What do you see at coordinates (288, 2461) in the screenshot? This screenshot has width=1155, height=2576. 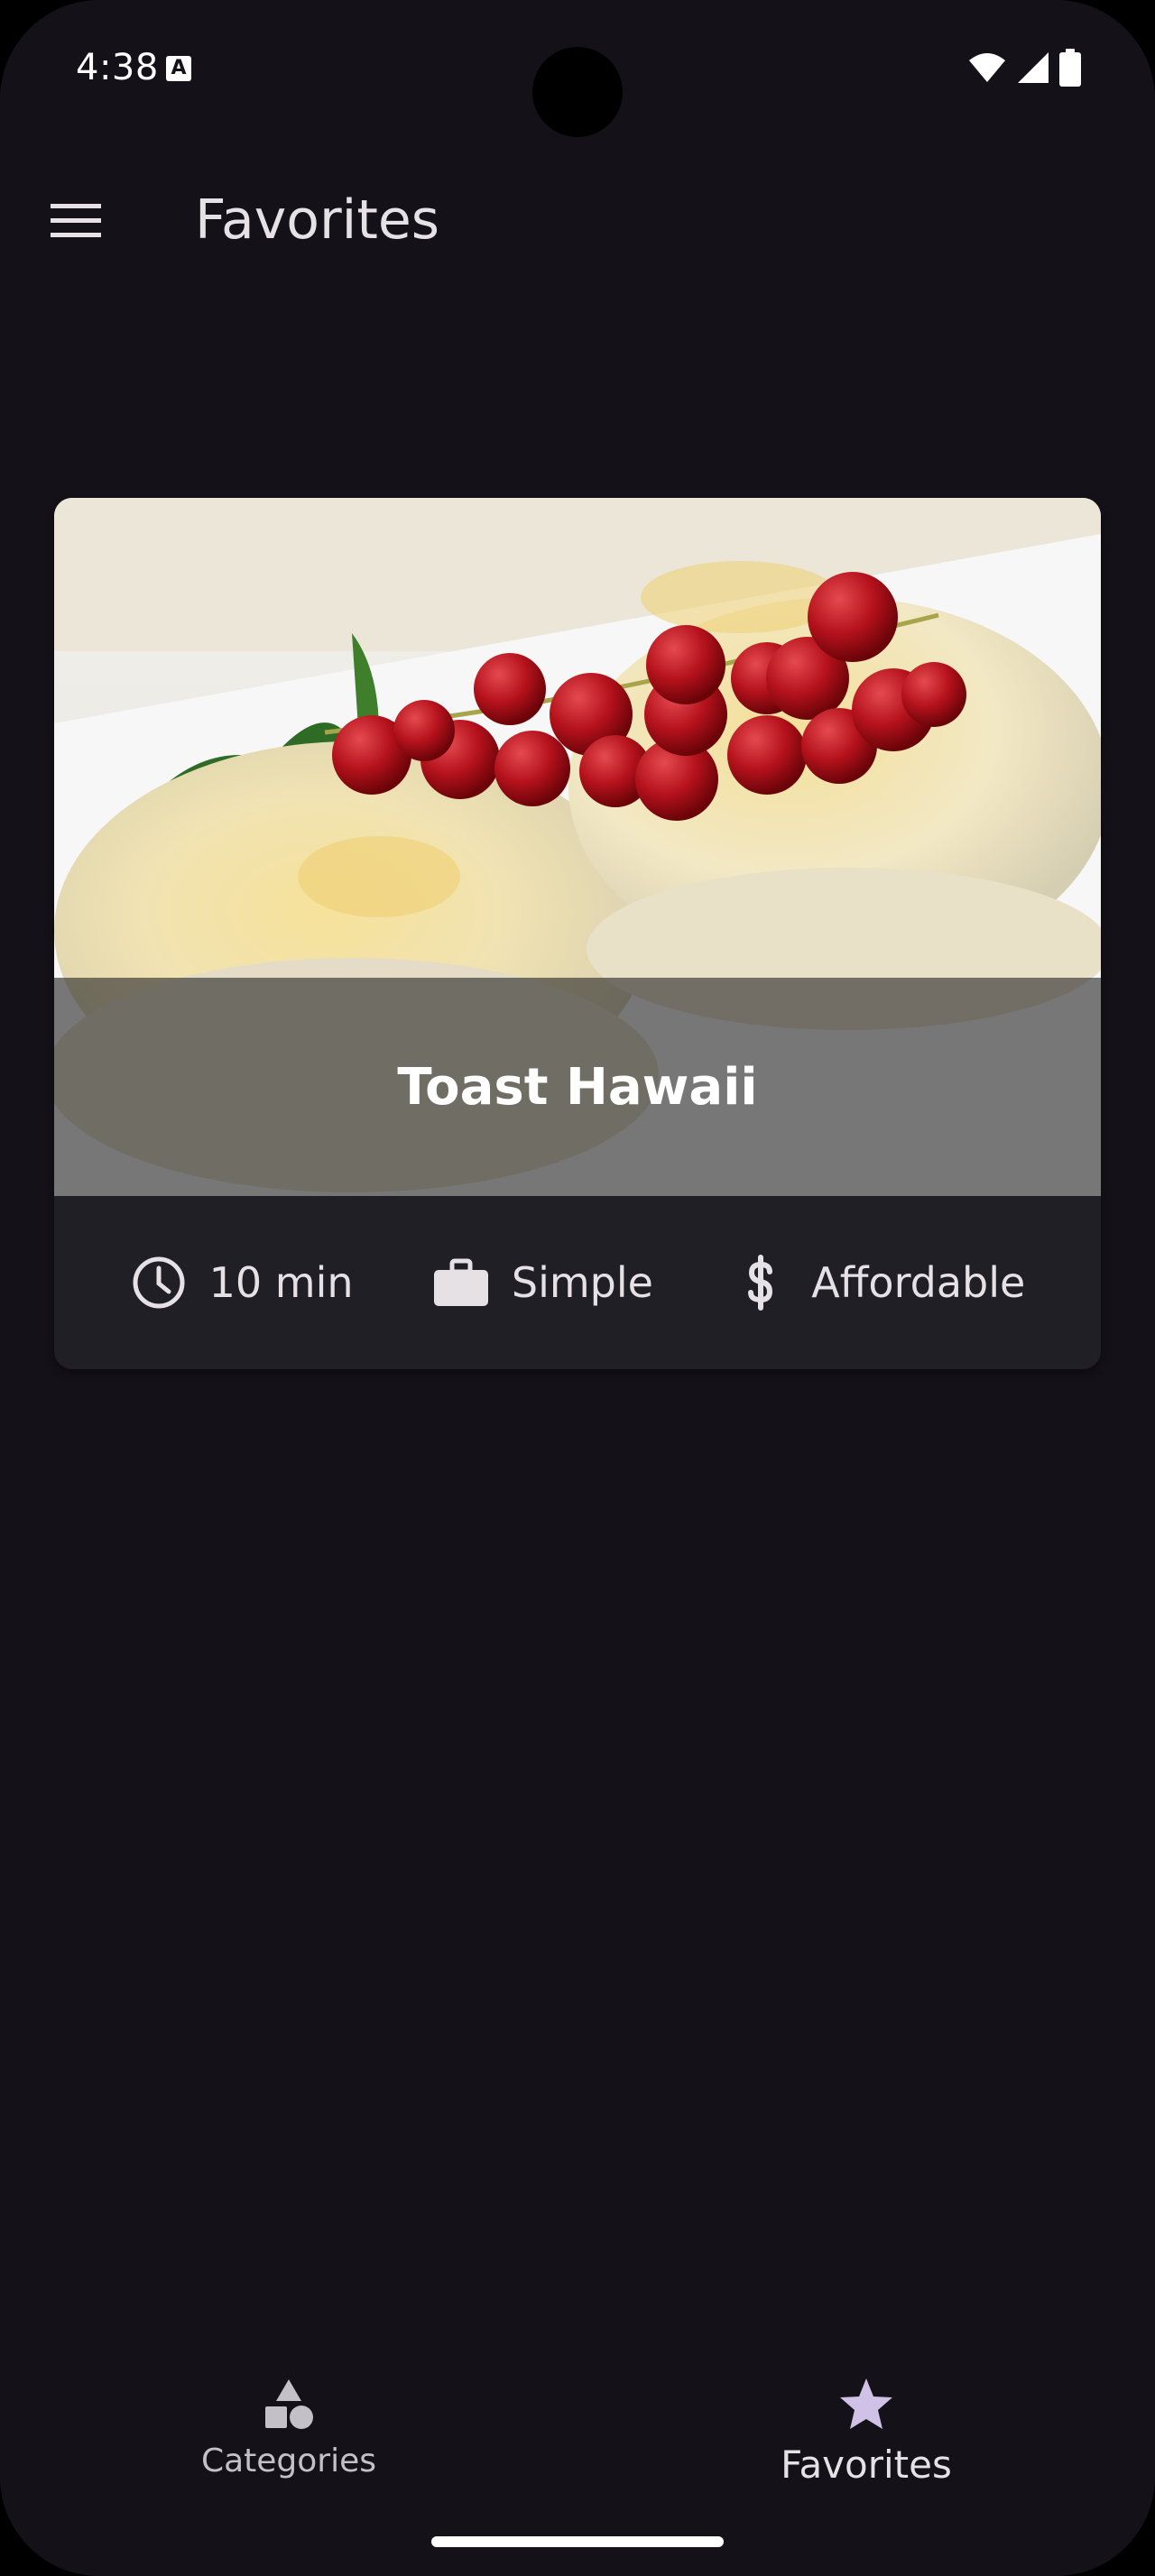 I see `nav-label-categories: Categories` at bounding box center [288, 2461].